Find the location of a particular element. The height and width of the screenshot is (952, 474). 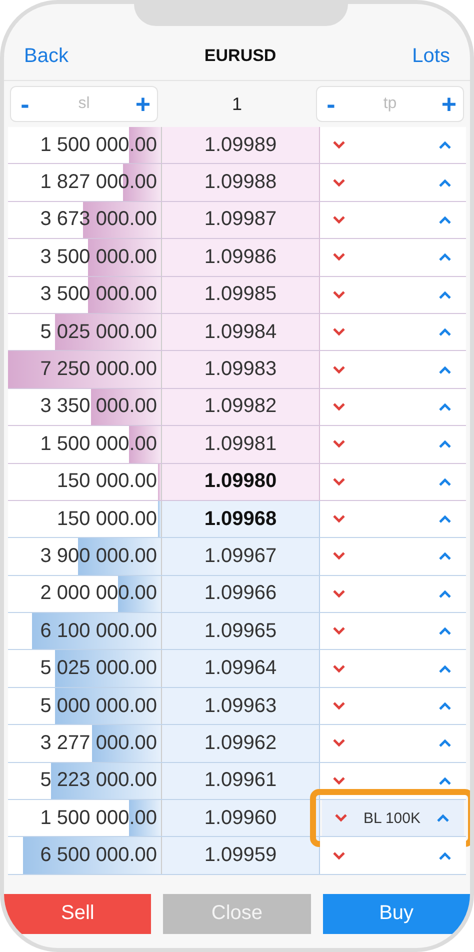

price-cell: 1.09963 is located at coordinates (241, 706).